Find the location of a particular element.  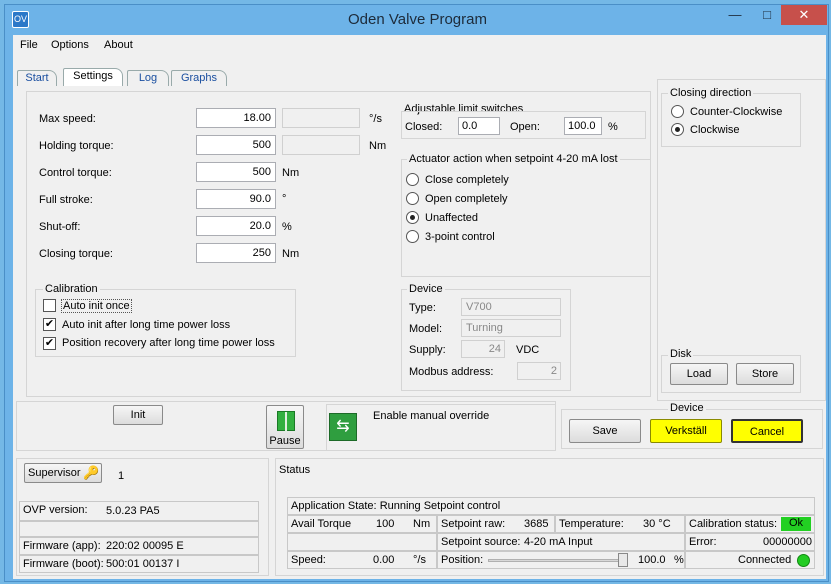

tab-start: Start is located at coordinates (37, 78).